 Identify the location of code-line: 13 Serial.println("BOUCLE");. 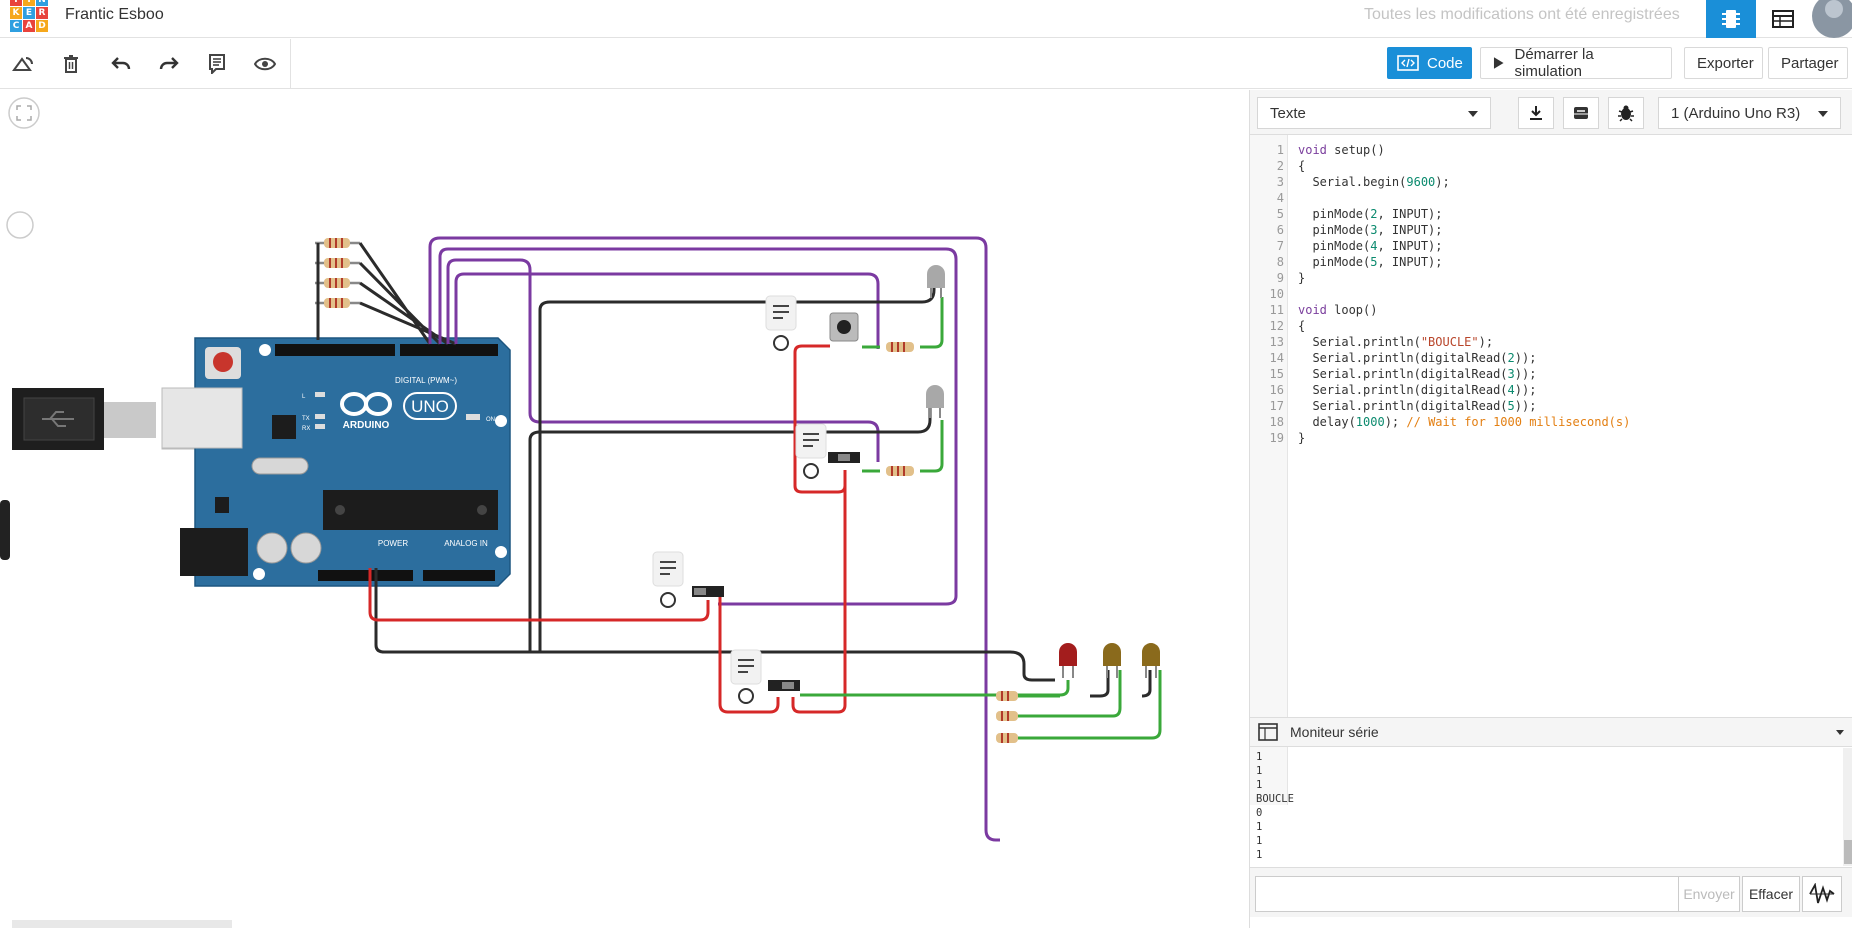
(1551, 342).